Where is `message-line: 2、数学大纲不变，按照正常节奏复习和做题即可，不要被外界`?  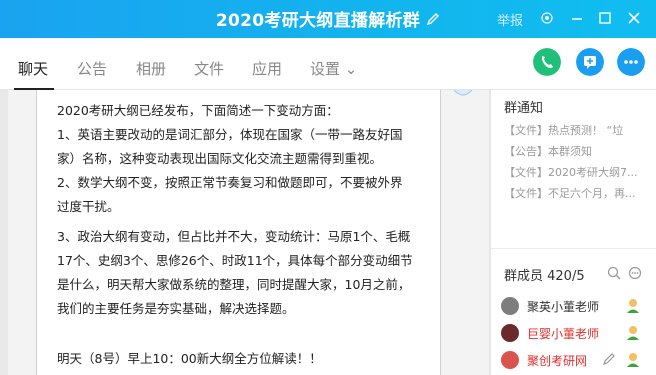
message-line: 2、数学大纲不变，按照正常节奏复习和做题即可，不要被外界 is located at coordinates (230, 182).